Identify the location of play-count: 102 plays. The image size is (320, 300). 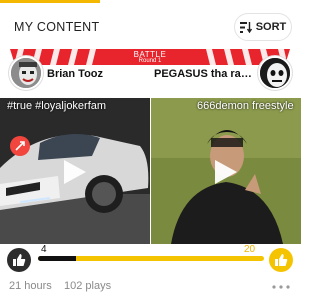
(88, 286).